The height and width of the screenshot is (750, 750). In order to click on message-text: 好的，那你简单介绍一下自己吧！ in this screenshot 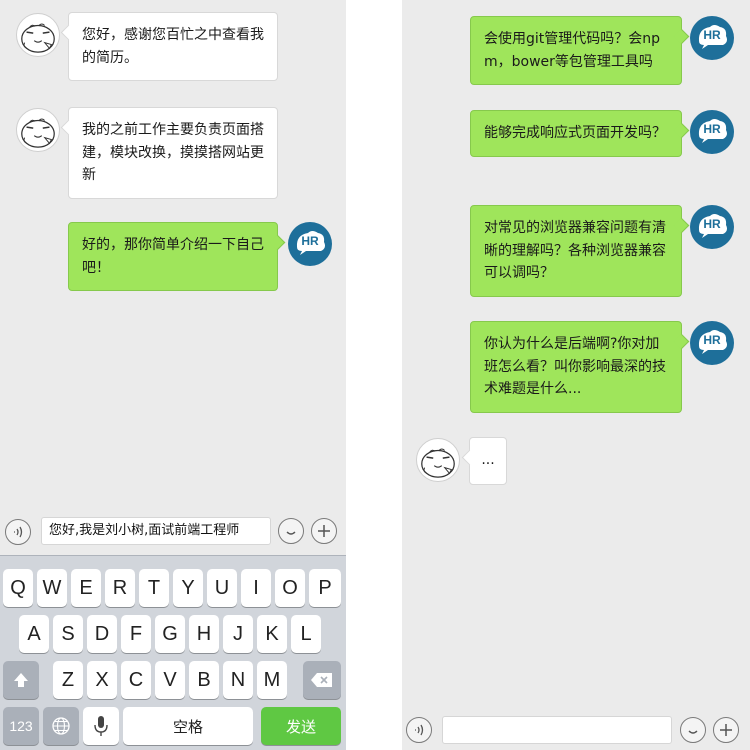, I will do `click(173, 256)`.